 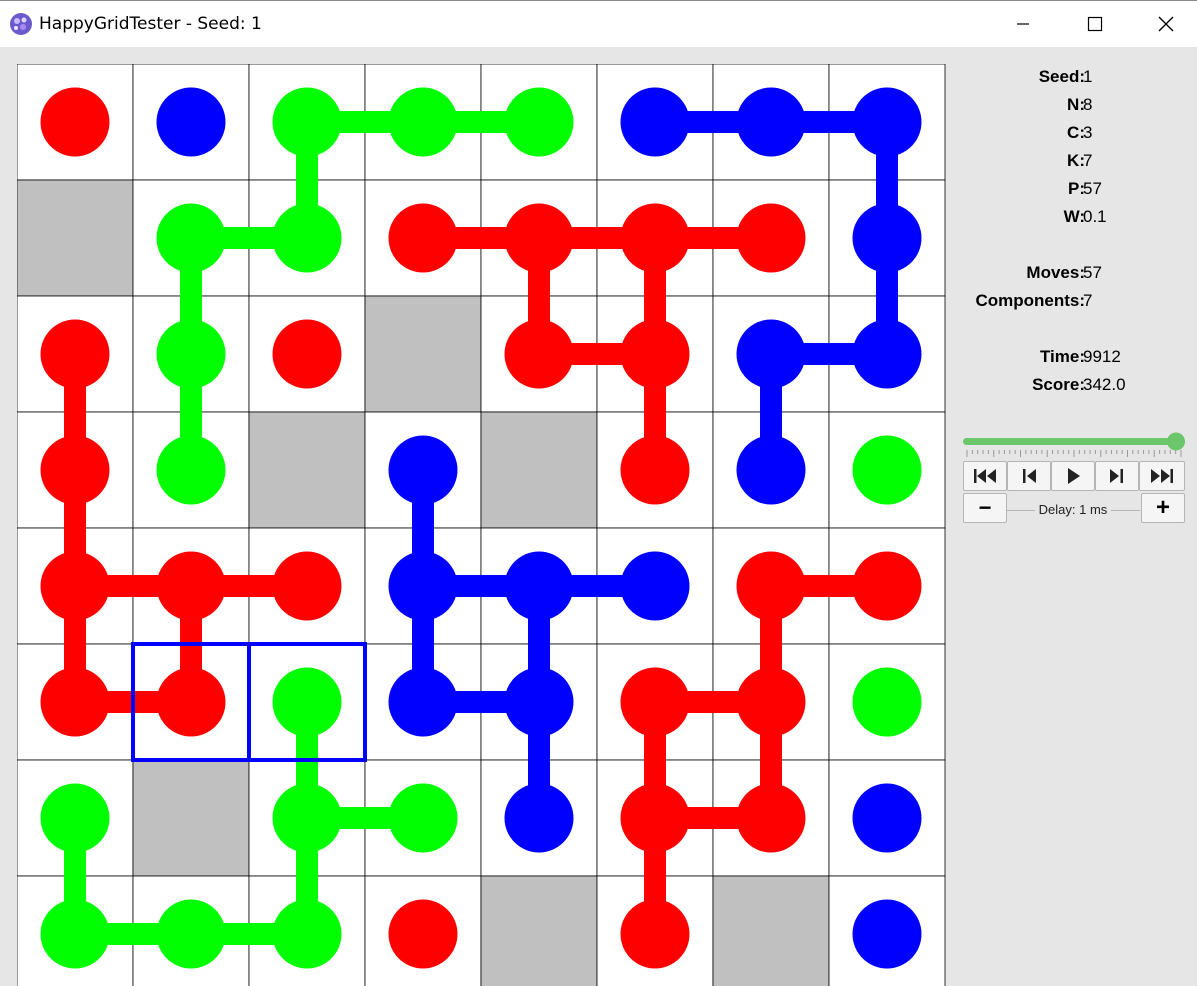 What do you see at coordinates (1104, 384) in the screenshot?
I see `stat-value: 342.0` at bounding box center [1104, 384].